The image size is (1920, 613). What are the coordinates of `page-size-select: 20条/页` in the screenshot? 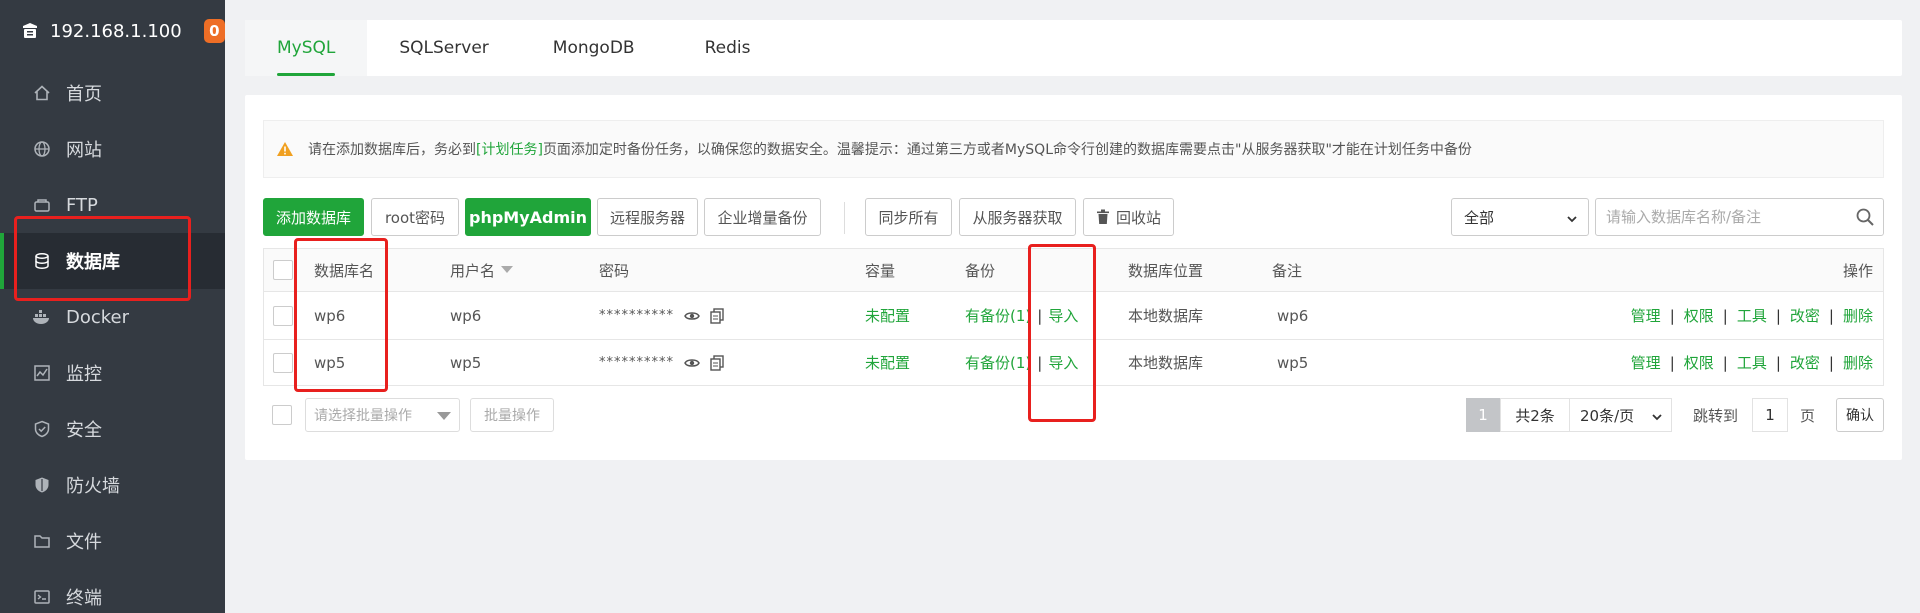 It's located at (1620, 415).